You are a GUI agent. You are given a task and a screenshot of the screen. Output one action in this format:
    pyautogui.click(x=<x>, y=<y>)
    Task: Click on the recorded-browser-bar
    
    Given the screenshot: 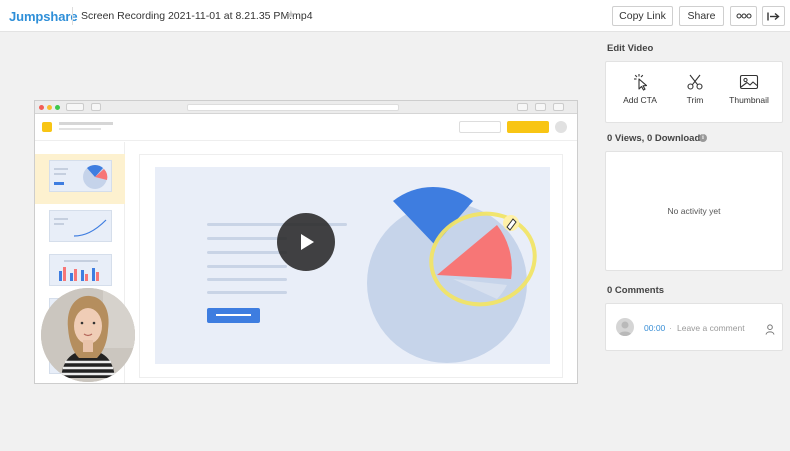 What is the action you would take?
    pyautogui.click(x=306, y=107)
    